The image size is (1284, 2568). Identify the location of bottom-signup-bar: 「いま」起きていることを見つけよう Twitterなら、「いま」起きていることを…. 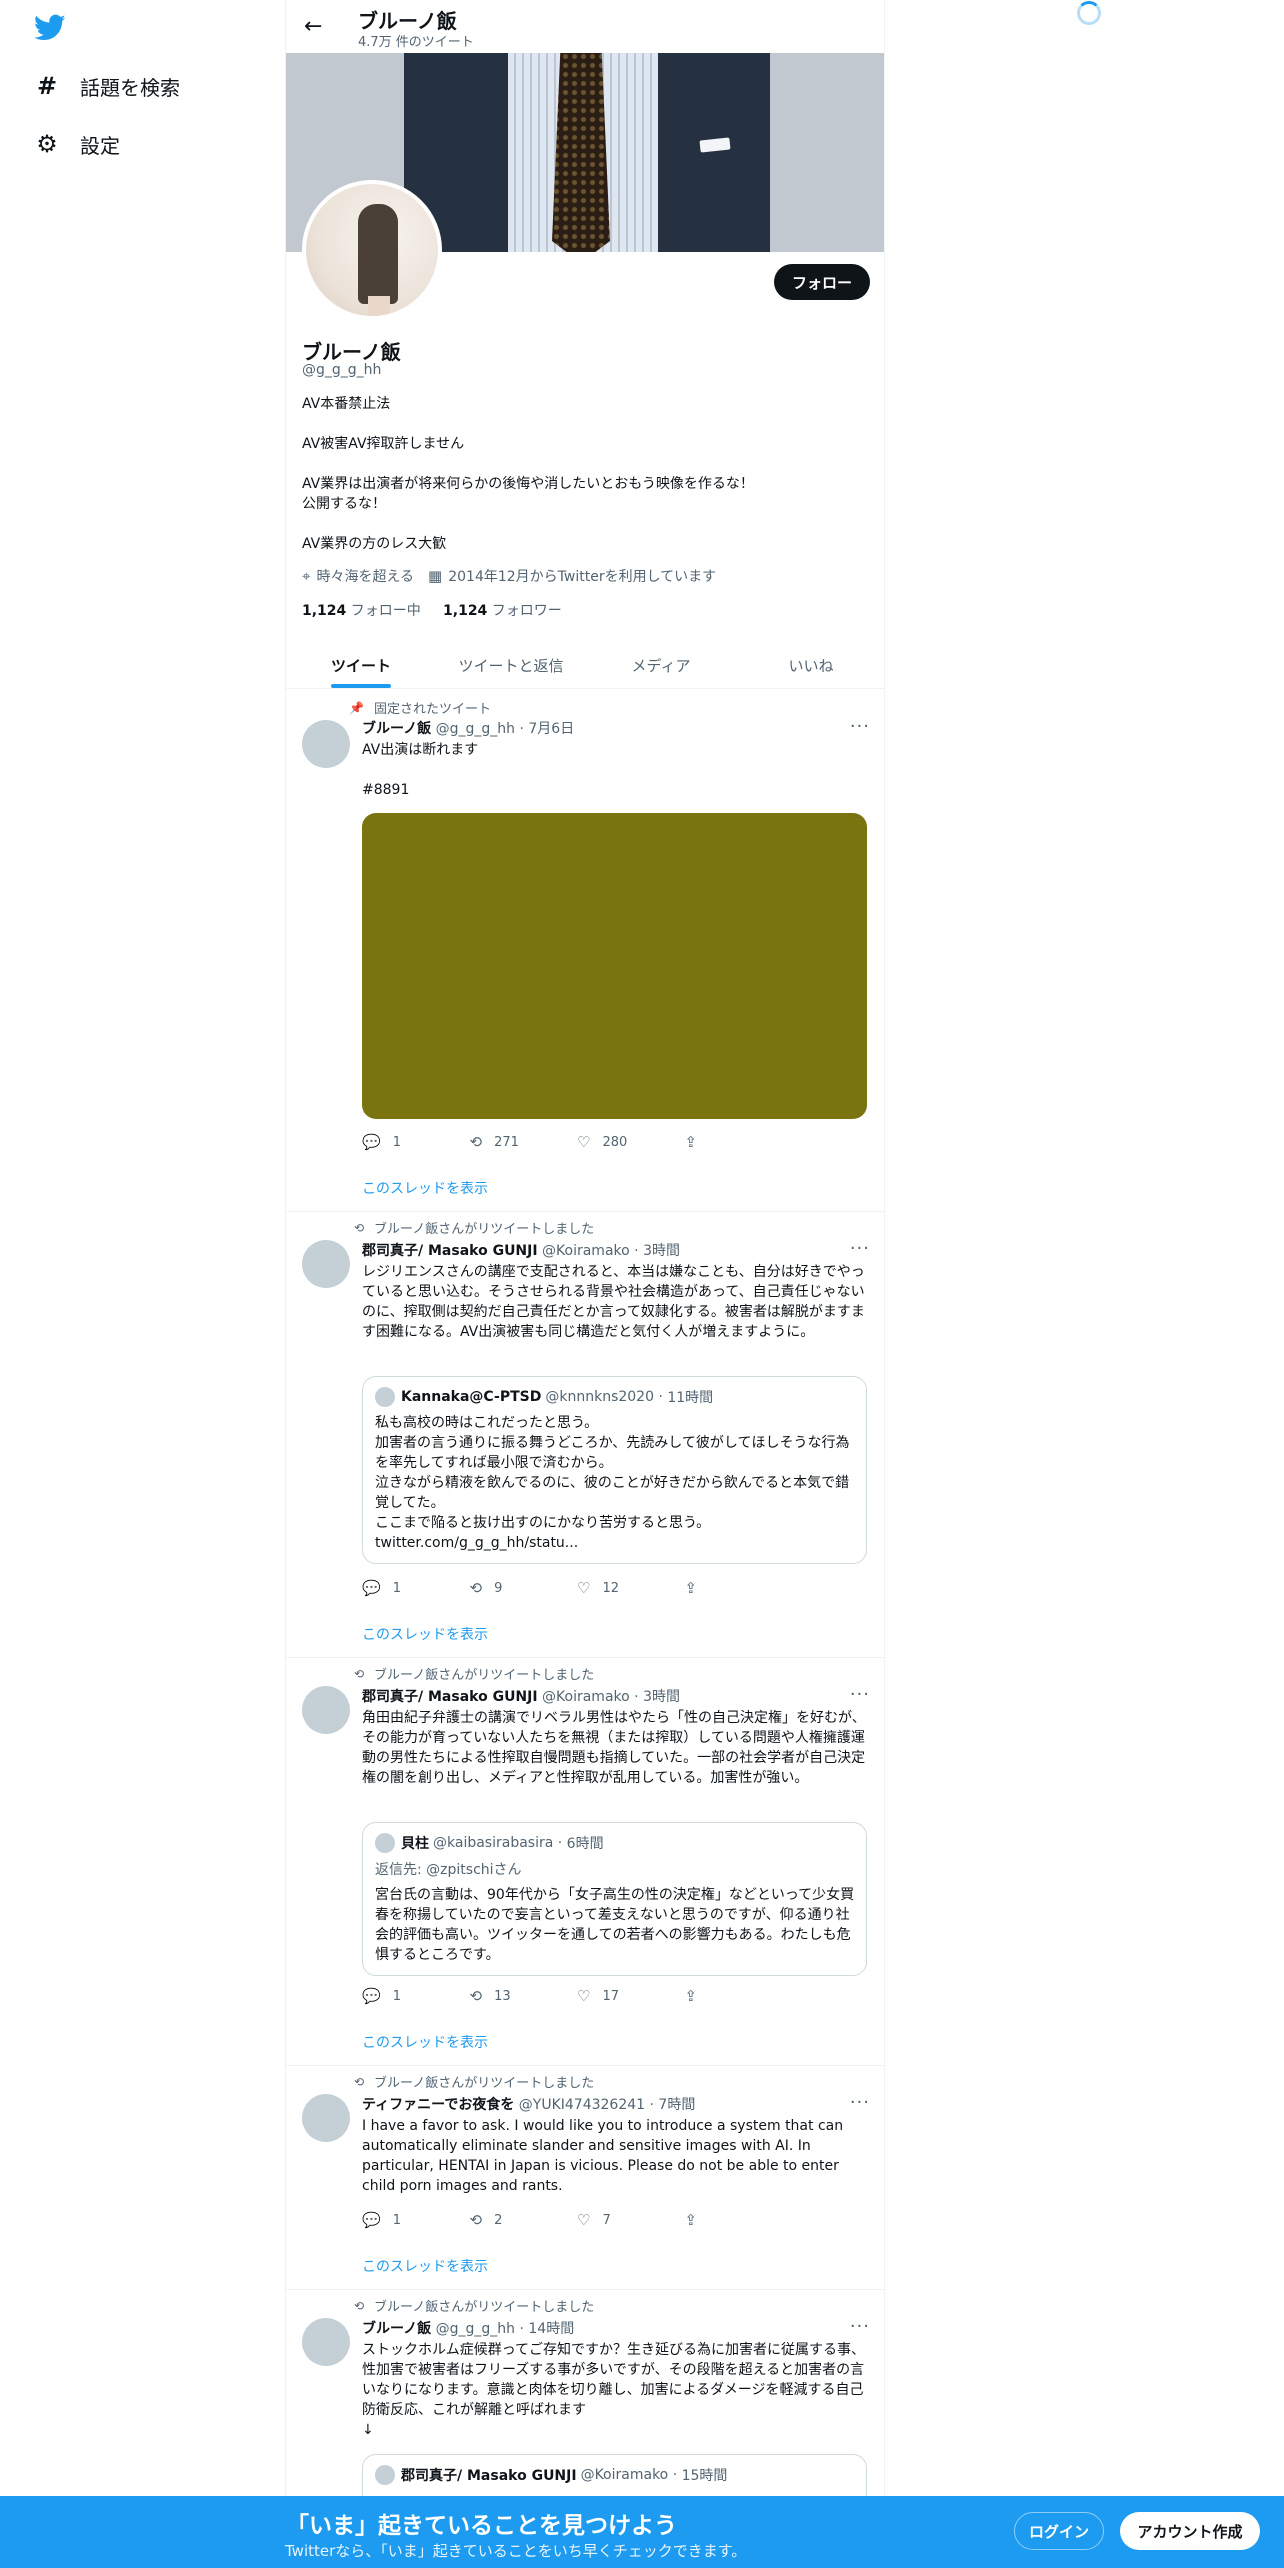
(642, 2532).